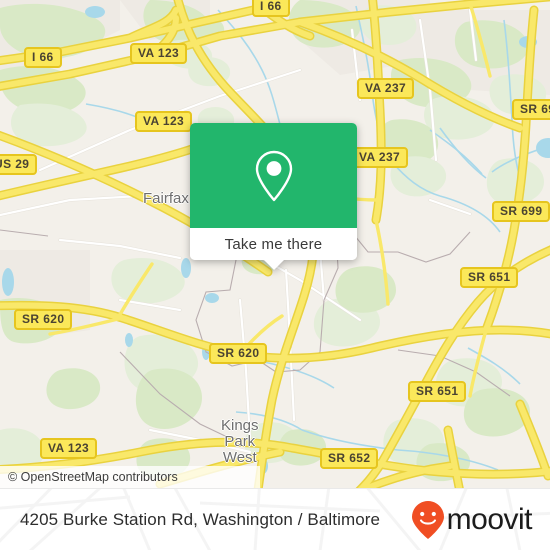  What do you see at coordinates (273, 264) in the screenshot?
I see `callout-pointer` at bounding box center [273, 264].